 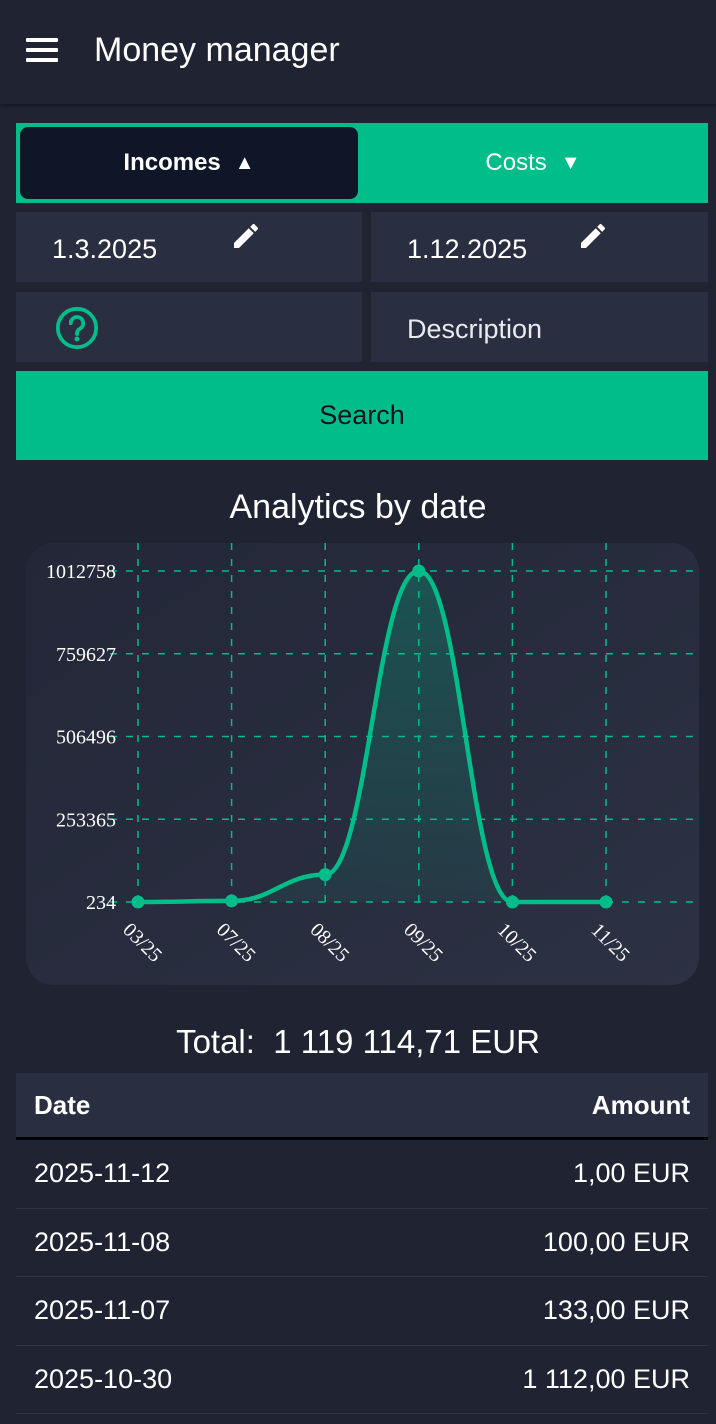 I want to click on app-title: Money manager, so click(x=217, y=50).